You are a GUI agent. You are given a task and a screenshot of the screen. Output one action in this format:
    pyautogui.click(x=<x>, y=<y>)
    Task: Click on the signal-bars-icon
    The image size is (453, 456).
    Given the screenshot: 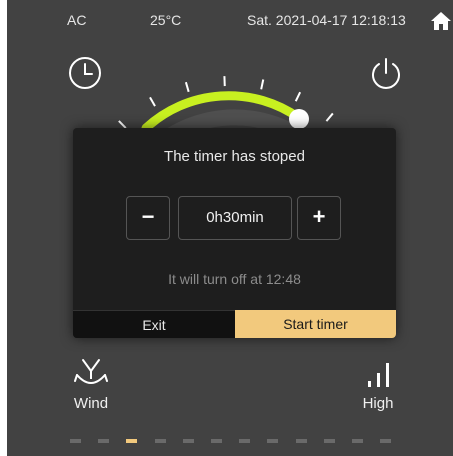 What is the action you would take?
    pyautogui.click(x=378, y=375)
    